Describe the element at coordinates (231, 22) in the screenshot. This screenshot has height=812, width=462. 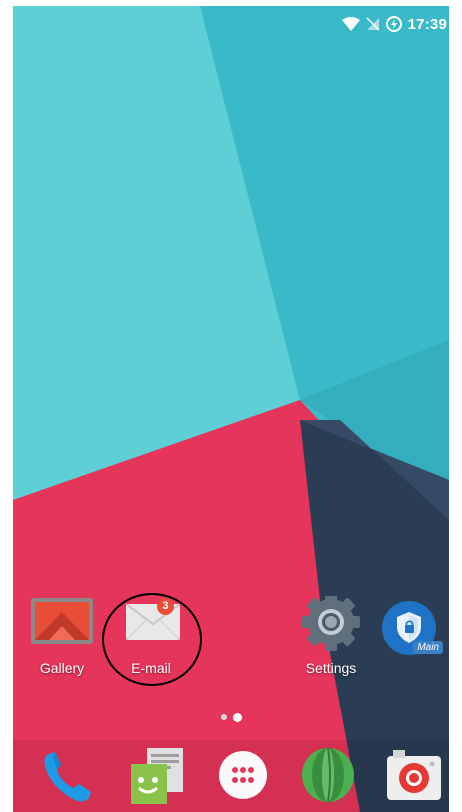
I see `status-bar: 17:39` at that location.